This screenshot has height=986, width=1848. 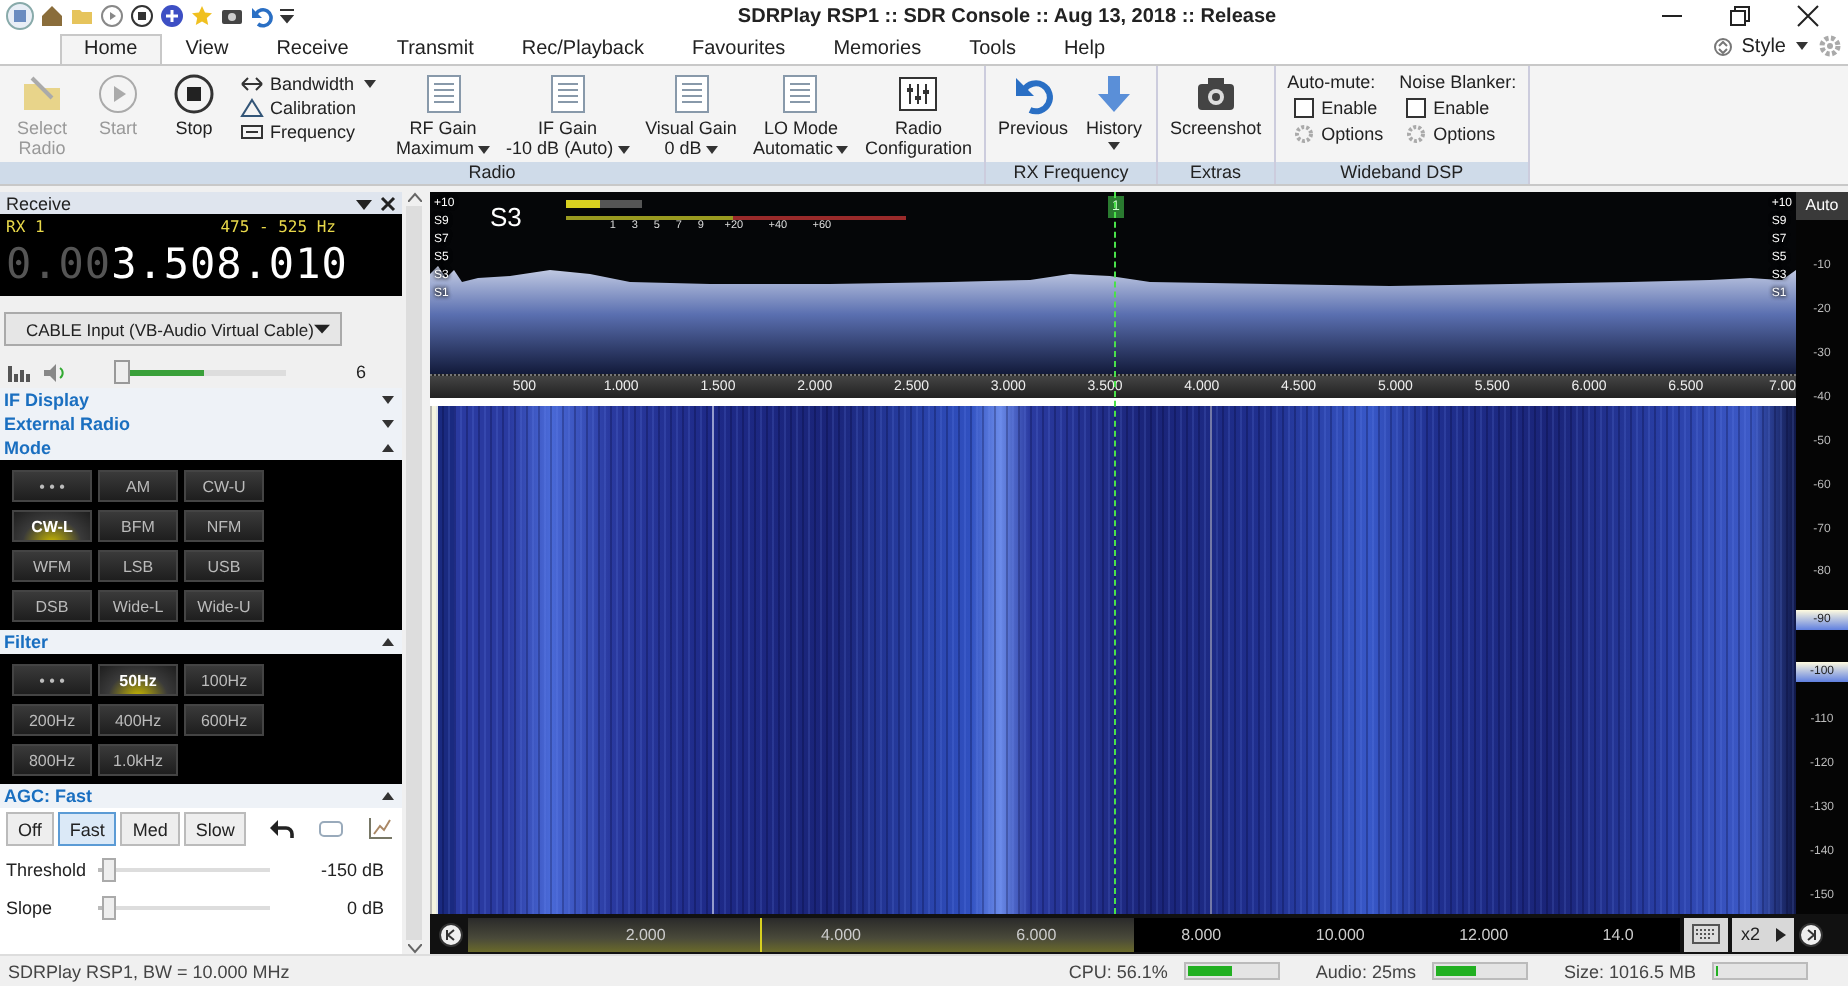 I want to click on chart-icon, so click(x=380, y=829).